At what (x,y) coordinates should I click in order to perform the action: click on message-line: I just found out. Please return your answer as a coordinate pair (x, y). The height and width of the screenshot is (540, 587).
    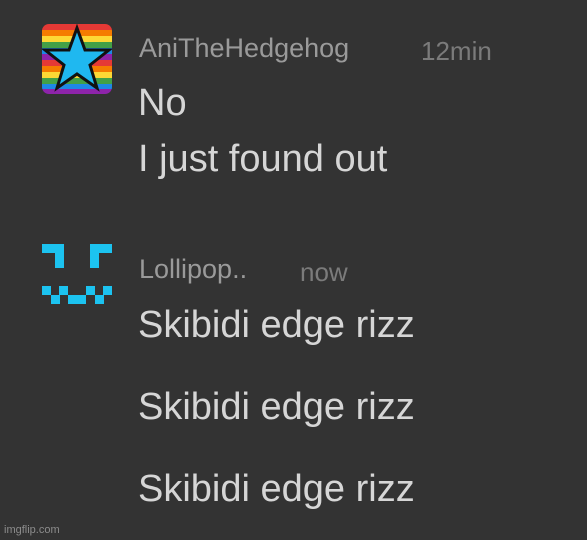
    Looking at the image, I should click on (263, 159).